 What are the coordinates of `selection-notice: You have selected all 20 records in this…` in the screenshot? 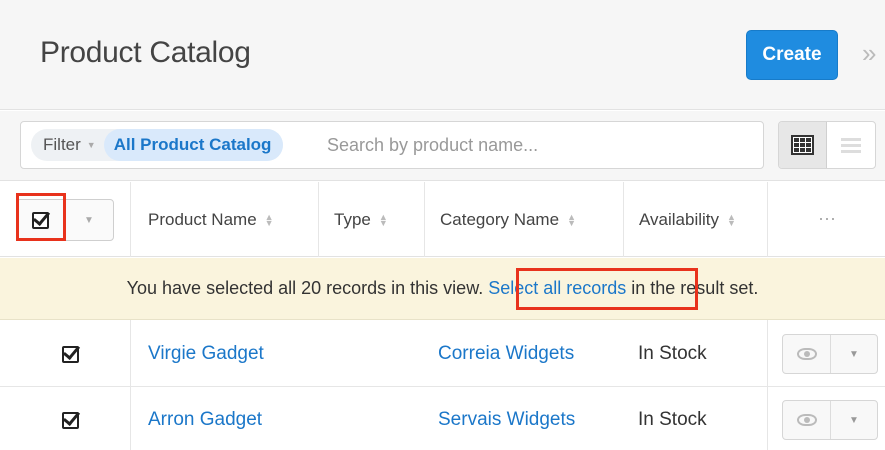 It's located at (442, 289).